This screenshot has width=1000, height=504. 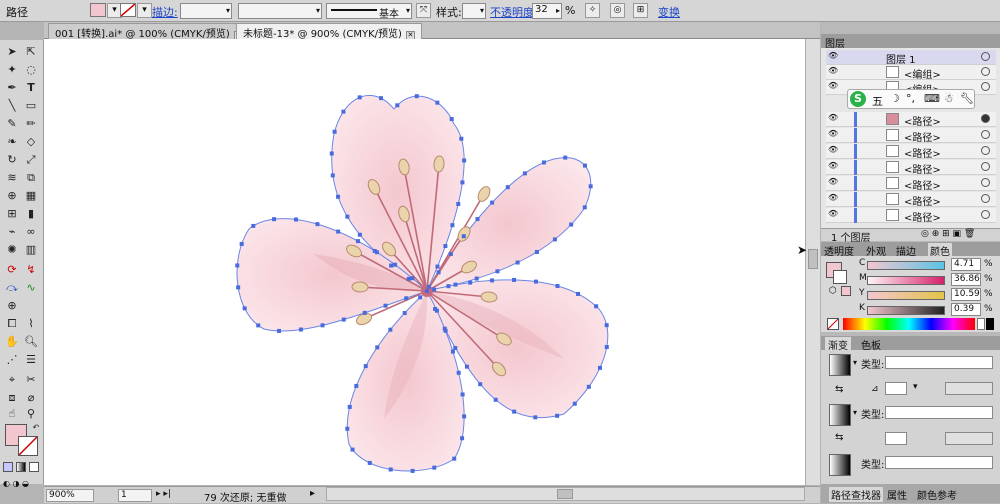 What do you see at coordinates (36, 428) in the screenshot?
I see `swap-fill-stroke-icon: ↶` at bounding box center [36, 428].